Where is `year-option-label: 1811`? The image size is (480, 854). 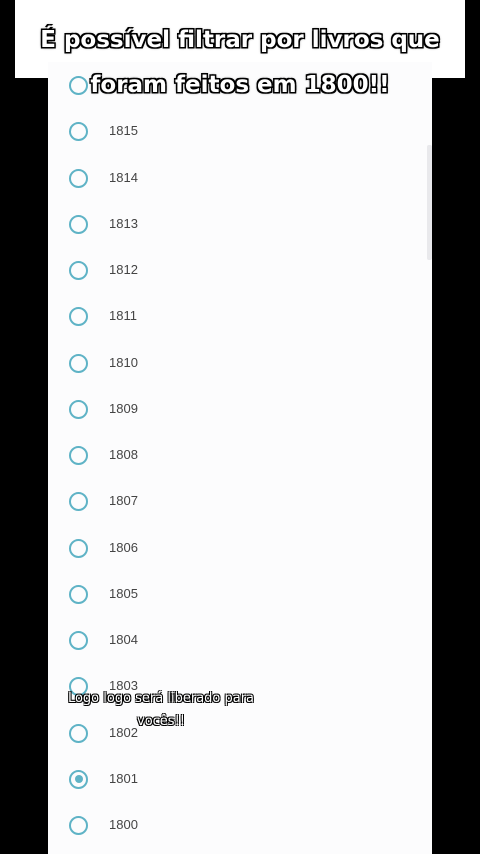 year-option-label: 1811 is located at coordinates (123, 316).